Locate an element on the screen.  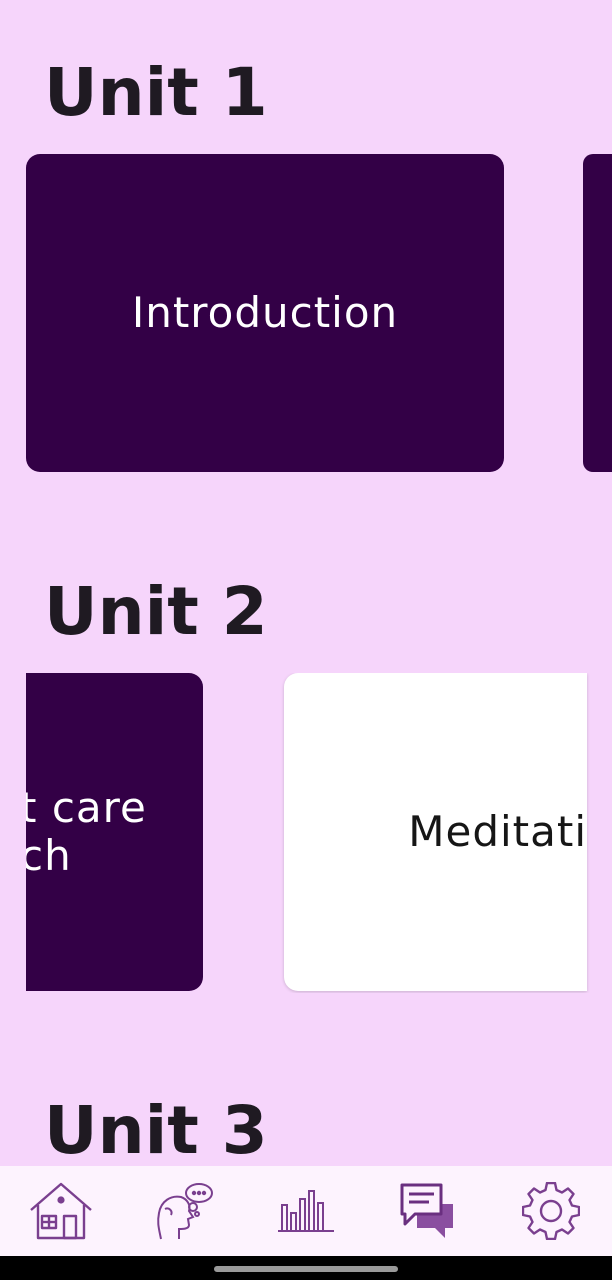
lesson-card-text: t care ch is located at coordinates (86, 832).